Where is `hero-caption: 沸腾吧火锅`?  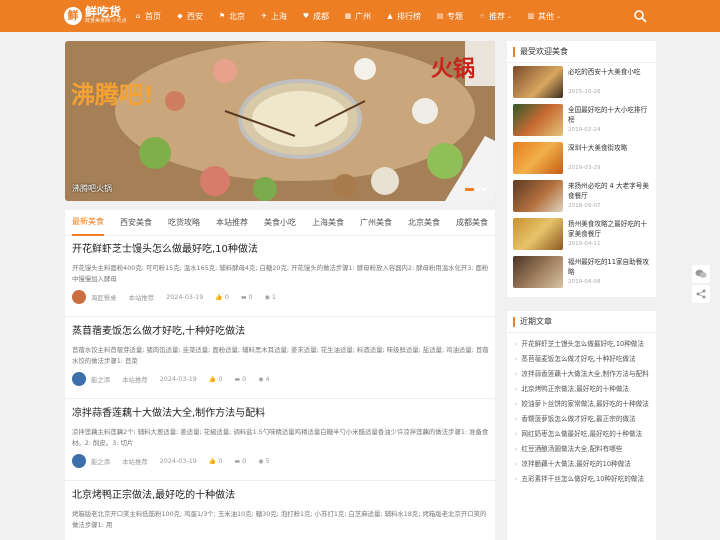 hero-caption: 沸腾吧火锅 is located at coordinates (92, 188).